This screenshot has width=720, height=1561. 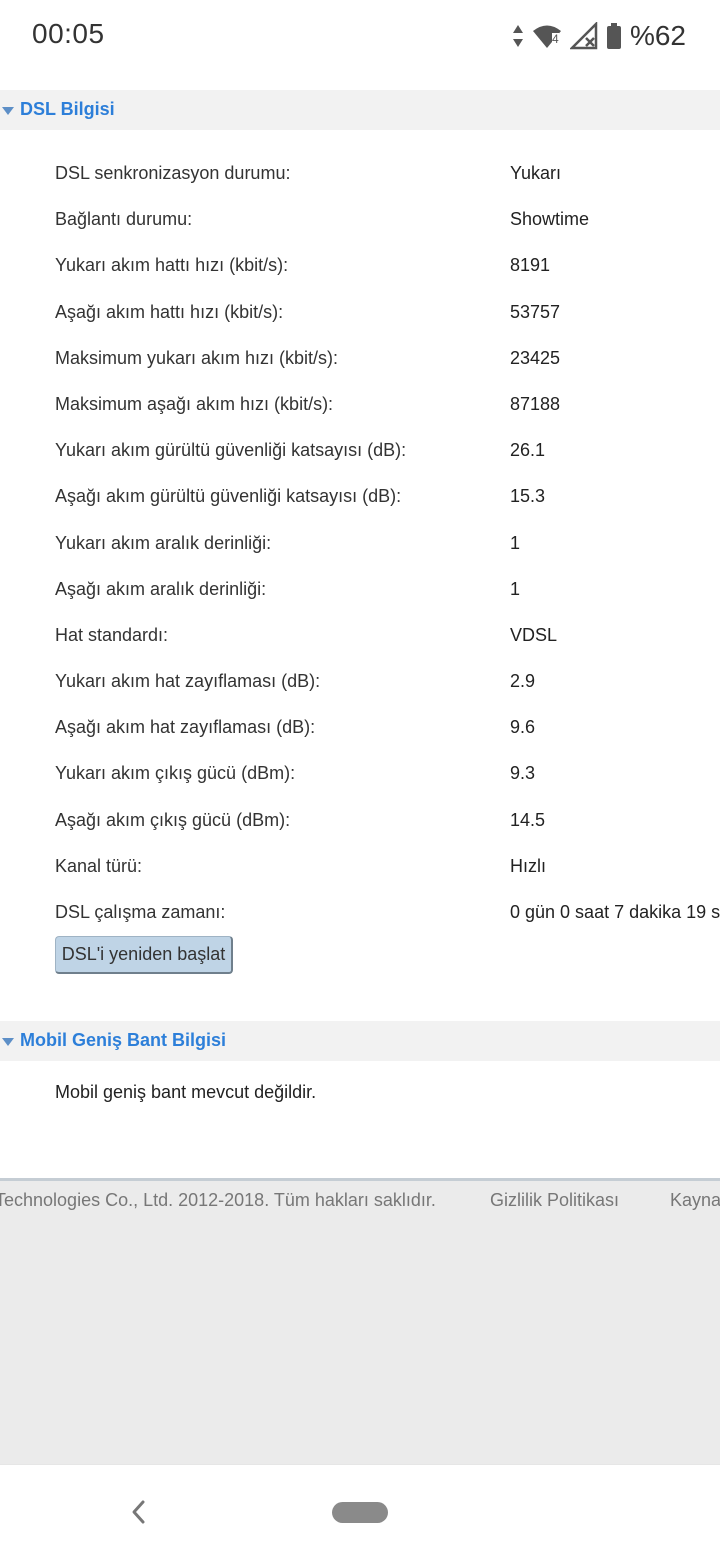 I want to click on row-label: Aşağı akım hattı hızı (kbit/s):, so click(x=169, y=311).